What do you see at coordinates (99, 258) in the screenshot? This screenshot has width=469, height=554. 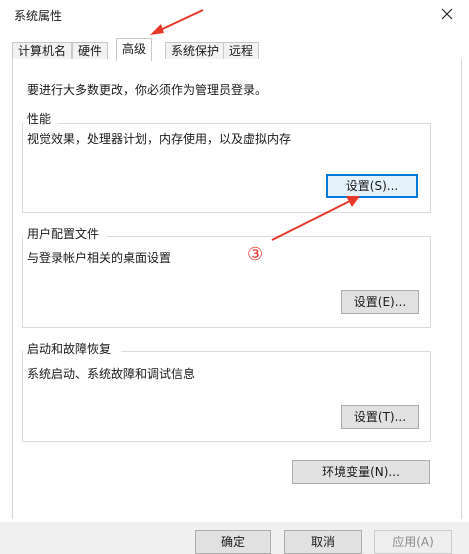 I see `profiles-desc: 与登录帐户相关的桌面设置` at bounding box center [99, 258].